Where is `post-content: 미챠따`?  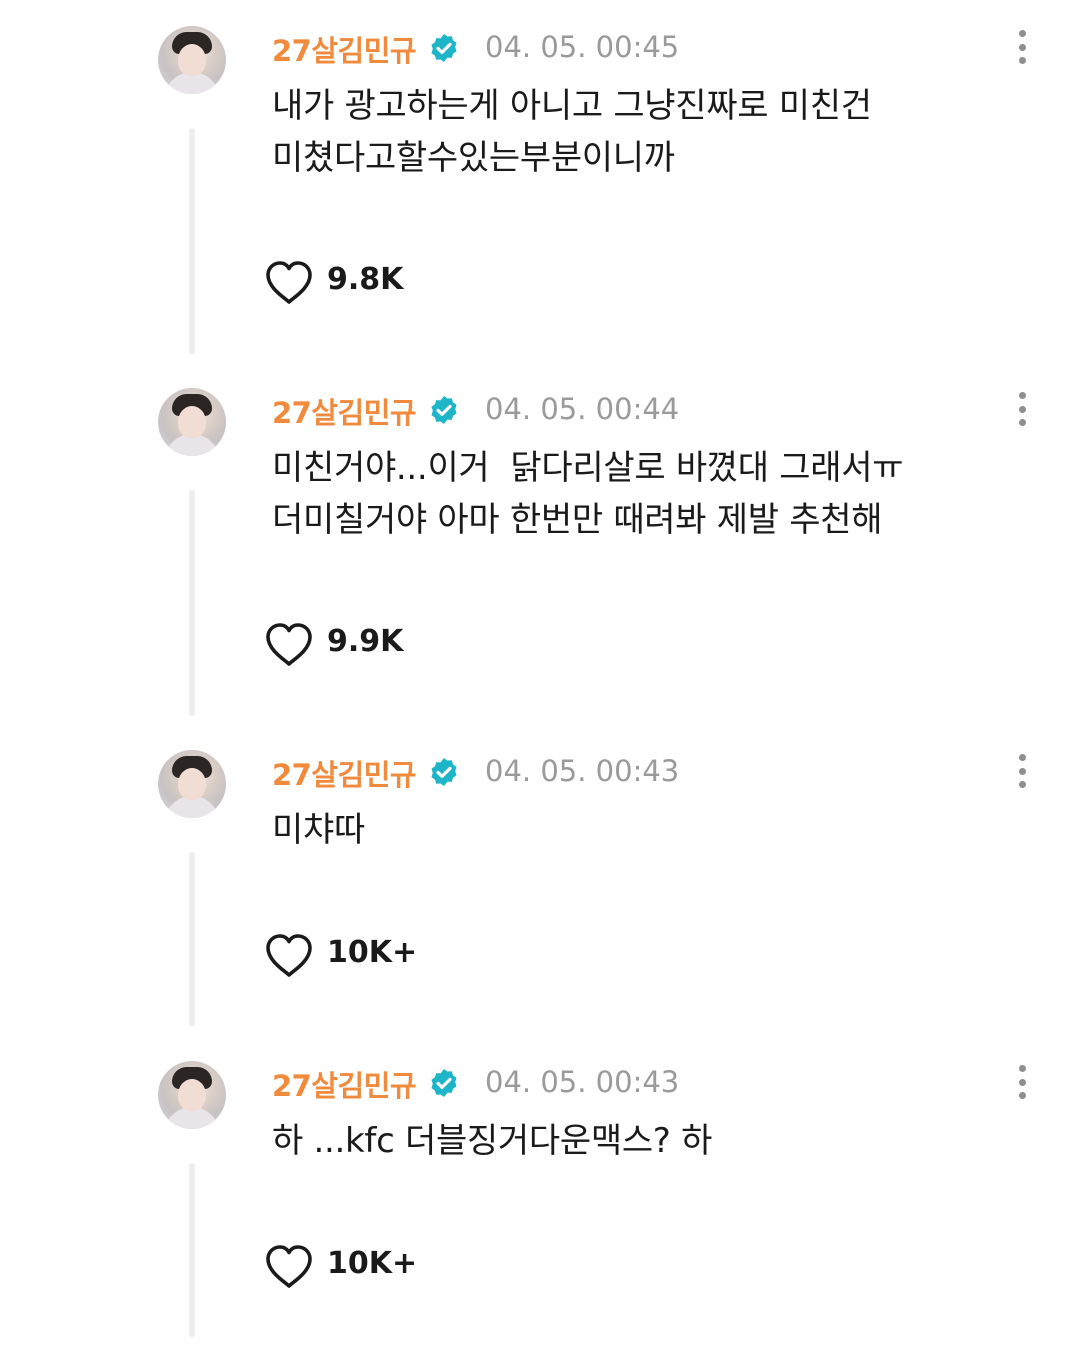 post-content: 미챠따 is located at coordinates (318, 830).